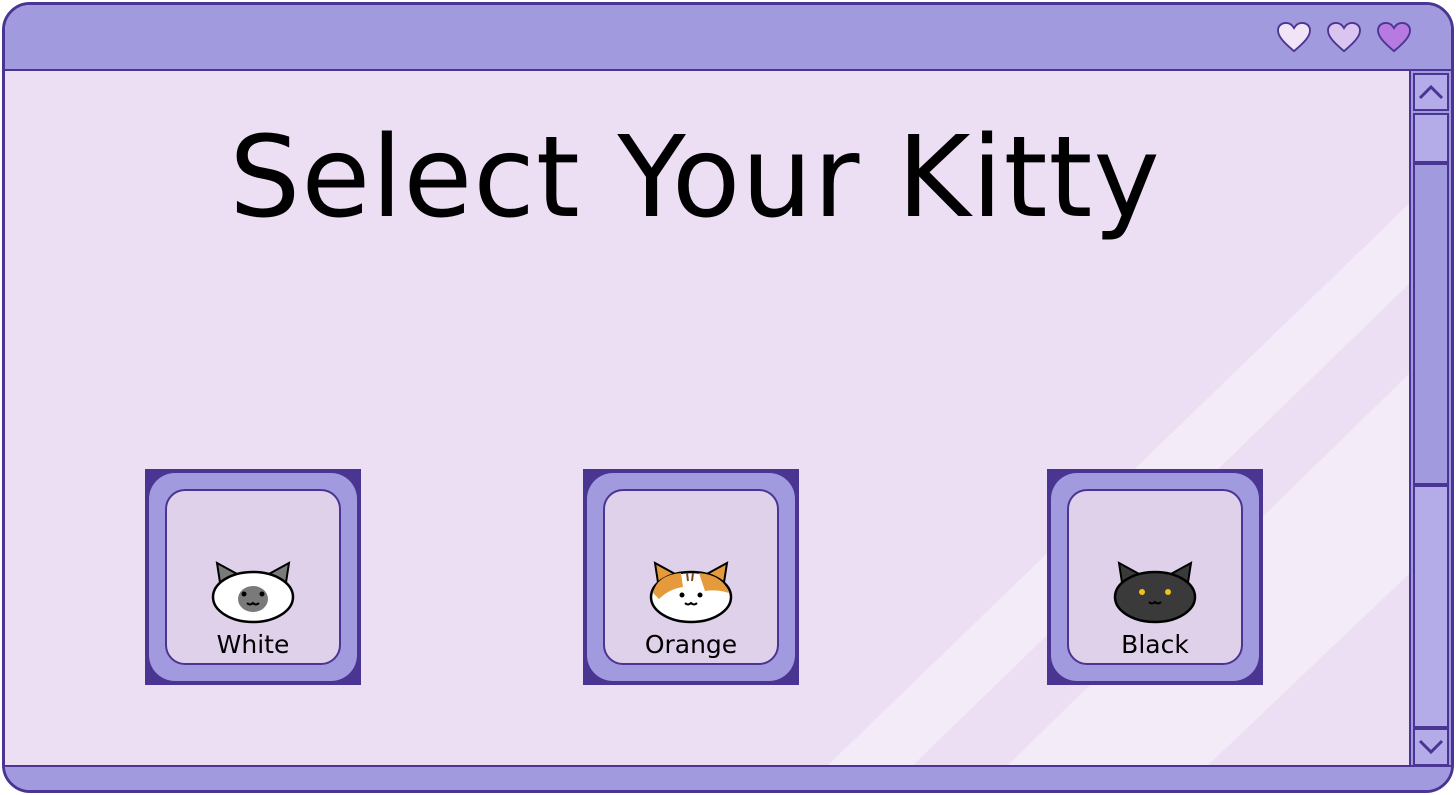 The width and height of the screenshot is (1456, 795). Describe the element at coordinates (1155, 592) in the screenshot. I see `black-cat-icon` at that location.